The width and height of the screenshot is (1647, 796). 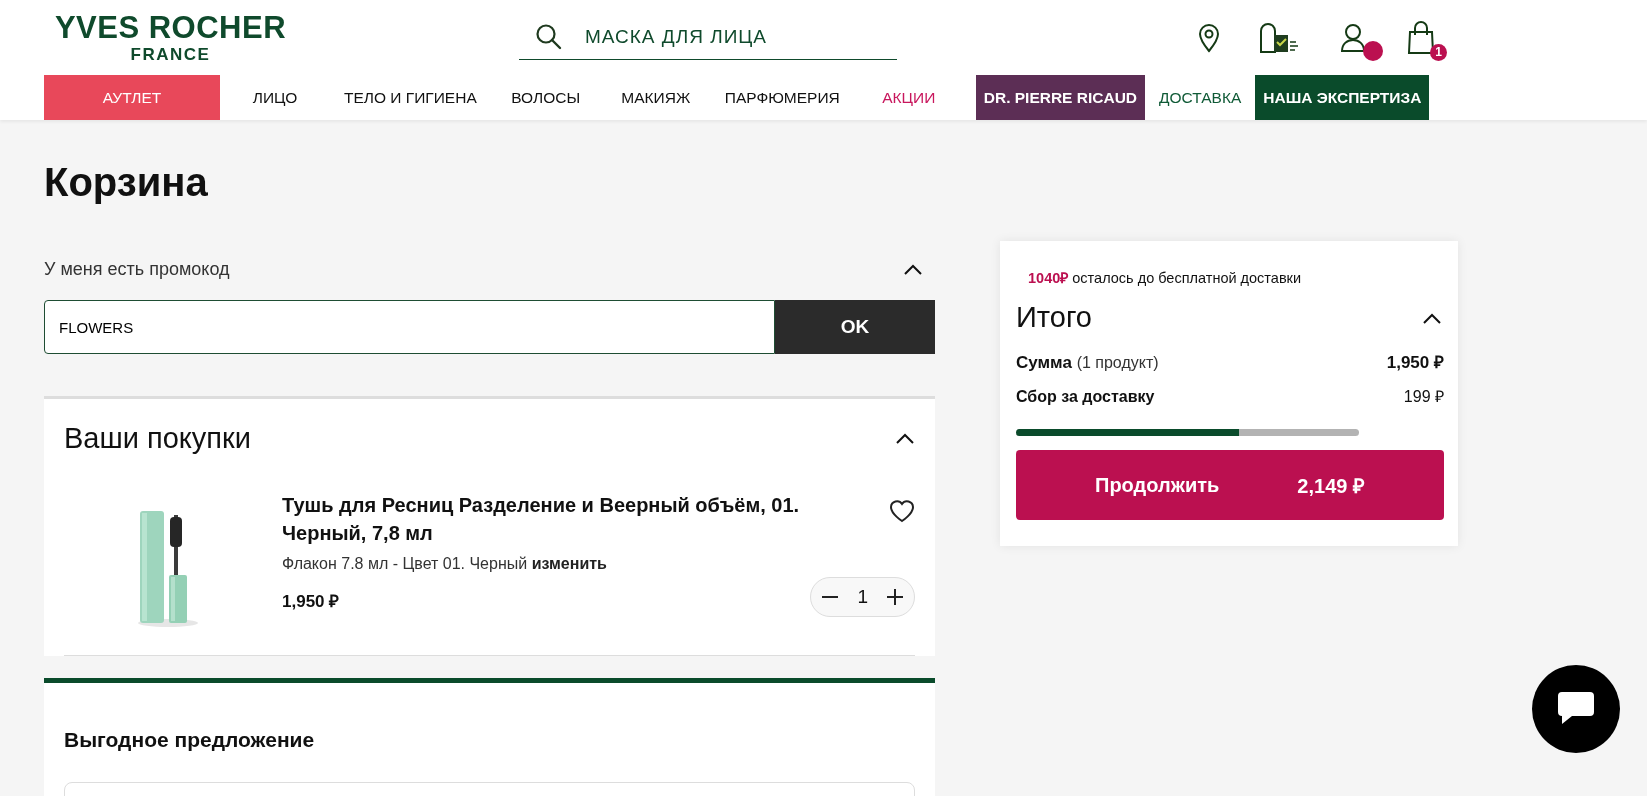 I want to click on delivery-fee-value: 199 ₽, so click(x=1423, y=397).